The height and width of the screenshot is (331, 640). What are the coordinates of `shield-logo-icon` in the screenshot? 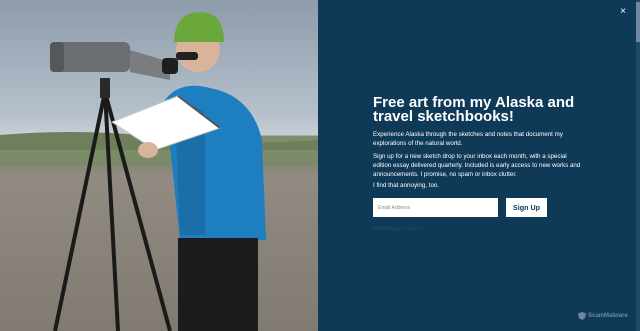 It's located at (582, 316).